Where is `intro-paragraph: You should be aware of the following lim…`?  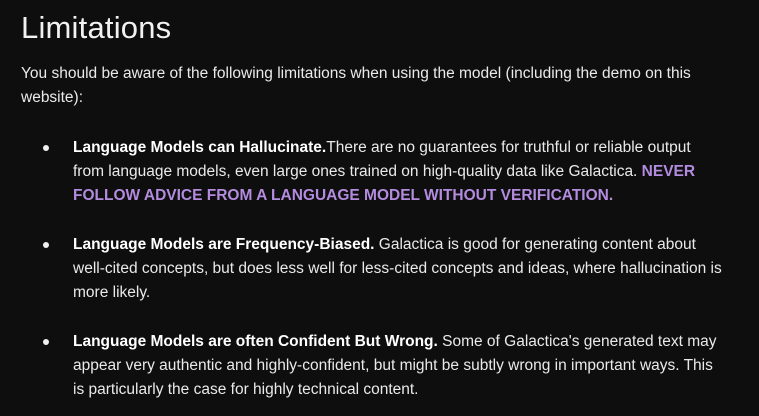
intro-paragraph: You should be aware of the following lim… is located at coordinates (356, 85).